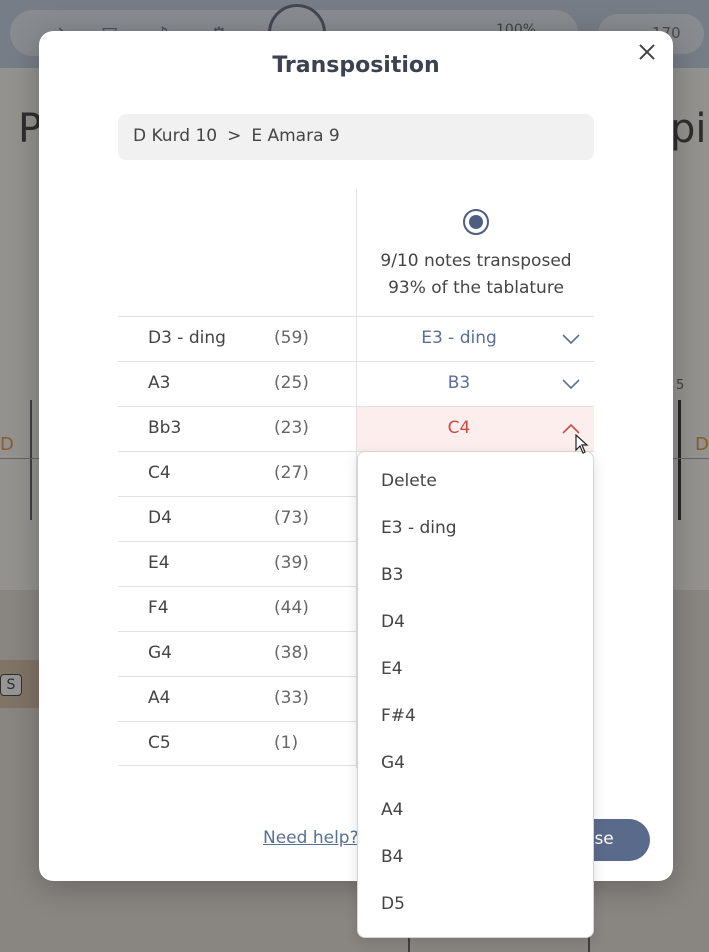  What do you see at coordinates (475, 717) in the screenshot?
I see `dropdown-item: F#4` at bounding box center [475, 717].